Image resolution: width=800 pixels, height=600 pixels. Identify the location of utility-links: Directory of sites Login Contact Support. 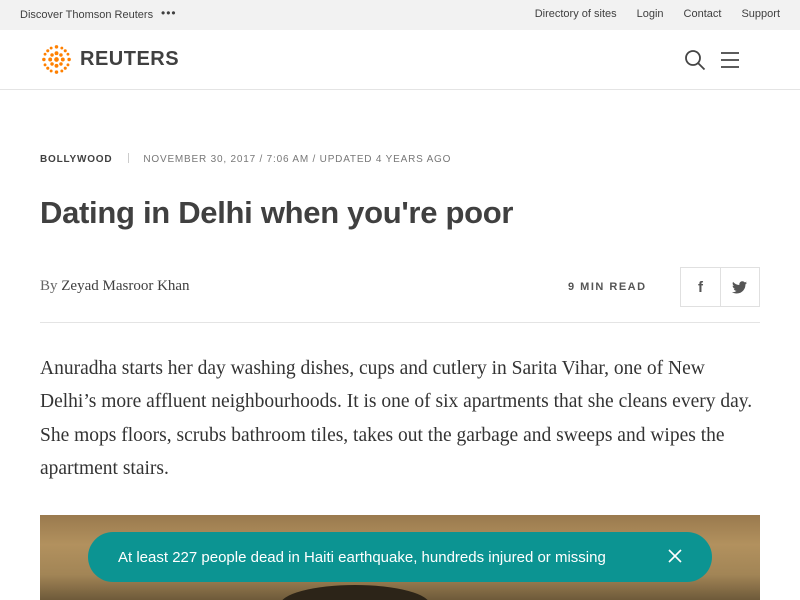
(657, 14).